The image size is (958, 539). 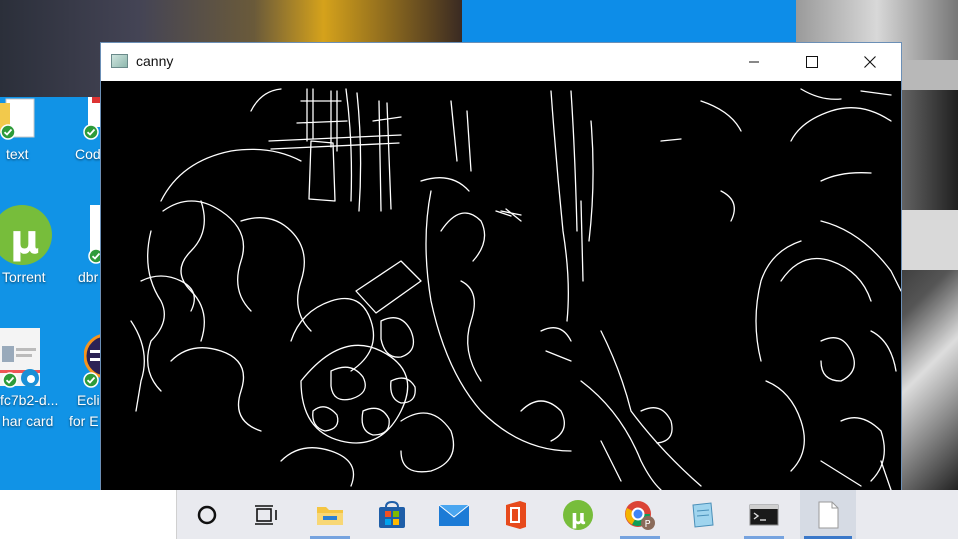 I want to click on taskbar-chrome: P, so click(x=640, y=514).